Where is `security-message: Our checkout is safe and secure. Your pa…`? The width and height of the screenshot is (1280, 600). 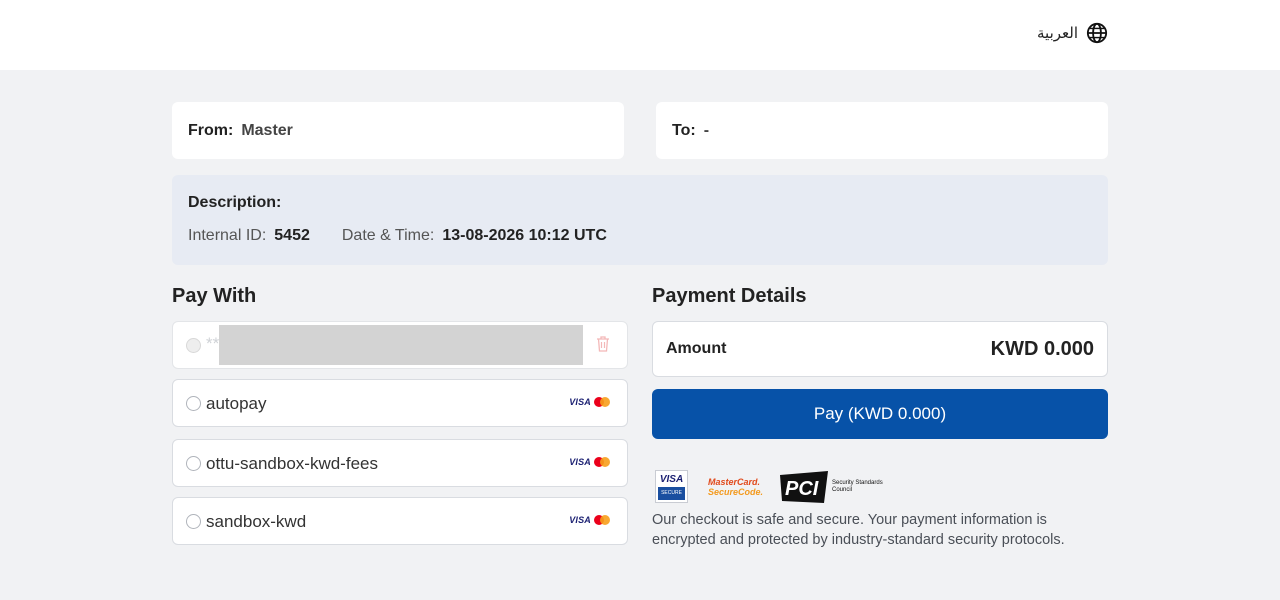
security-message: Our checkout is safe and secure. Your pa… is located at coordinates (858, 530).